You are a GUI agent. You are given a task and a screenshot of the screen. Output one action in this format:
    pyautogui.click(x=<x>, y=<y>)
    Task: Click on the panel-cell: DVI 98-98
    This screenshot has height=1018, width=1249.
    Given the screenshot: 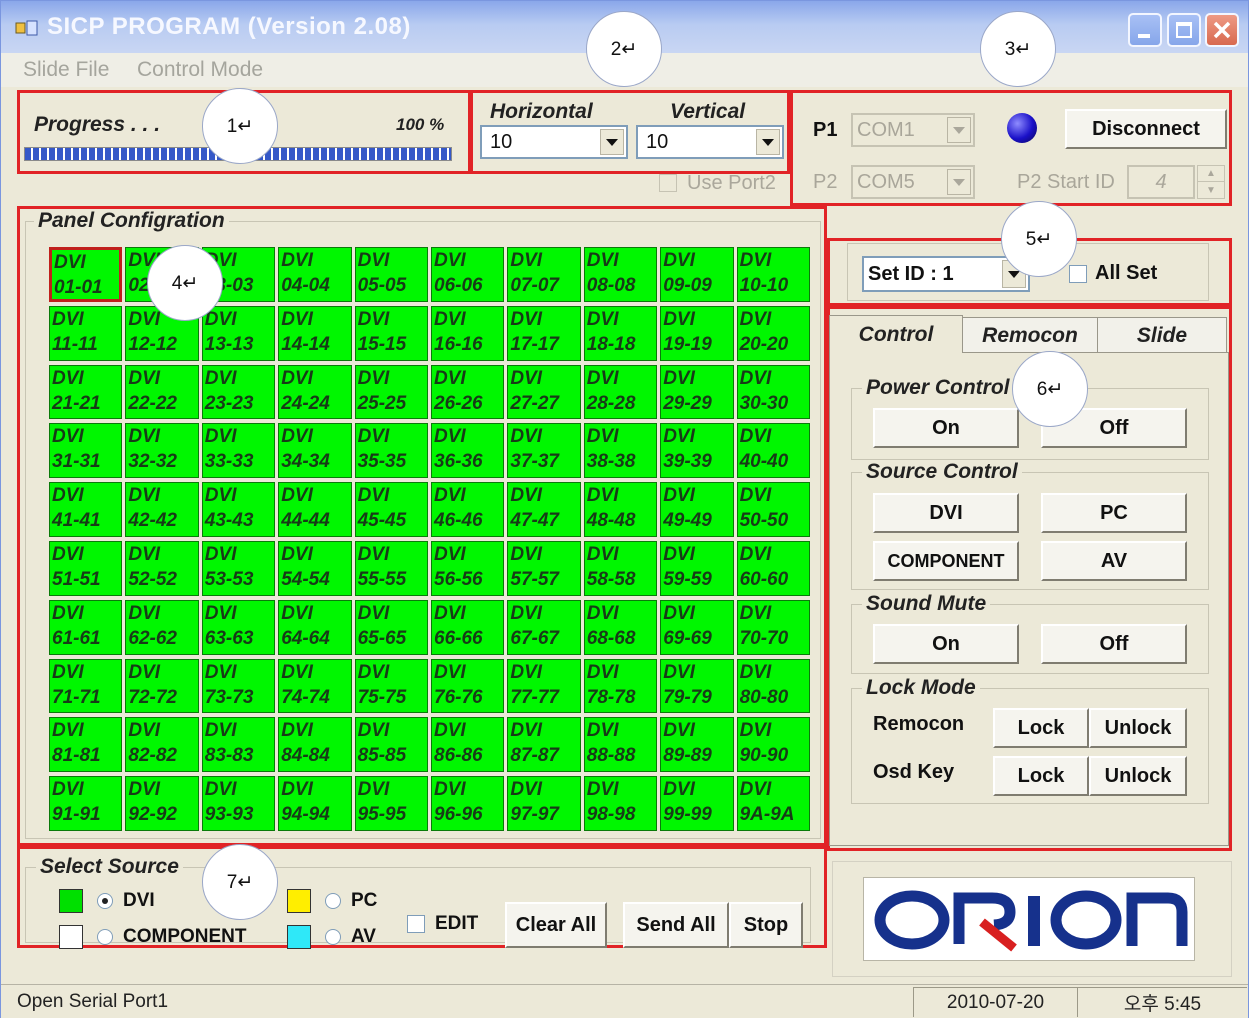 What is the action you would take?
    pyautogui.click(x=620, y=803)
    